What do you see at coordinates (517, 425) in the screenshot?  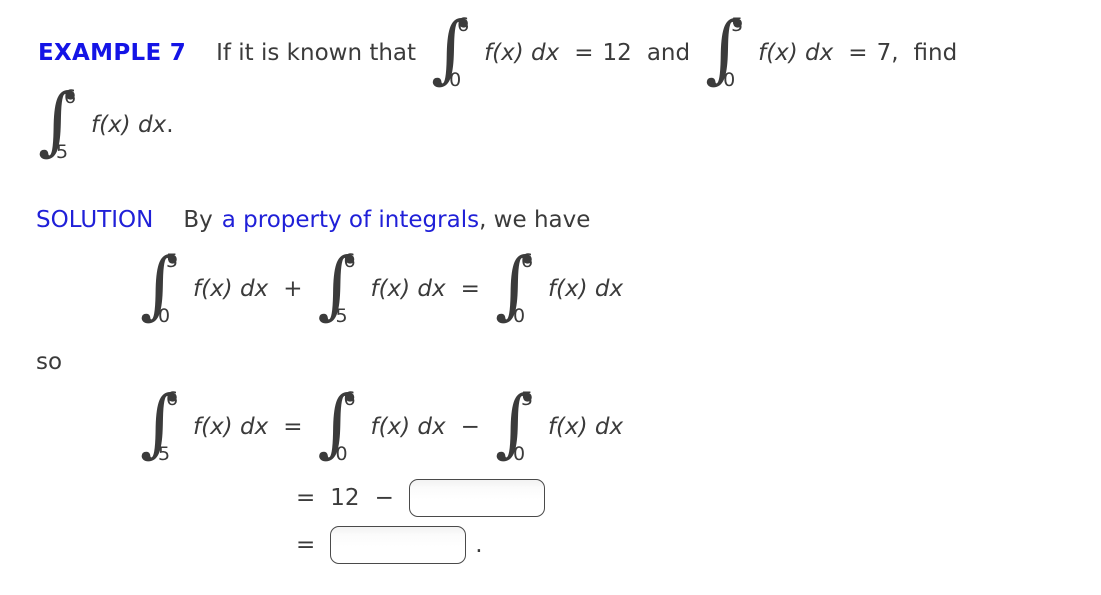 I see `integral-eq2-term3: ∫ 5 0` at bounding box center [517, 425].